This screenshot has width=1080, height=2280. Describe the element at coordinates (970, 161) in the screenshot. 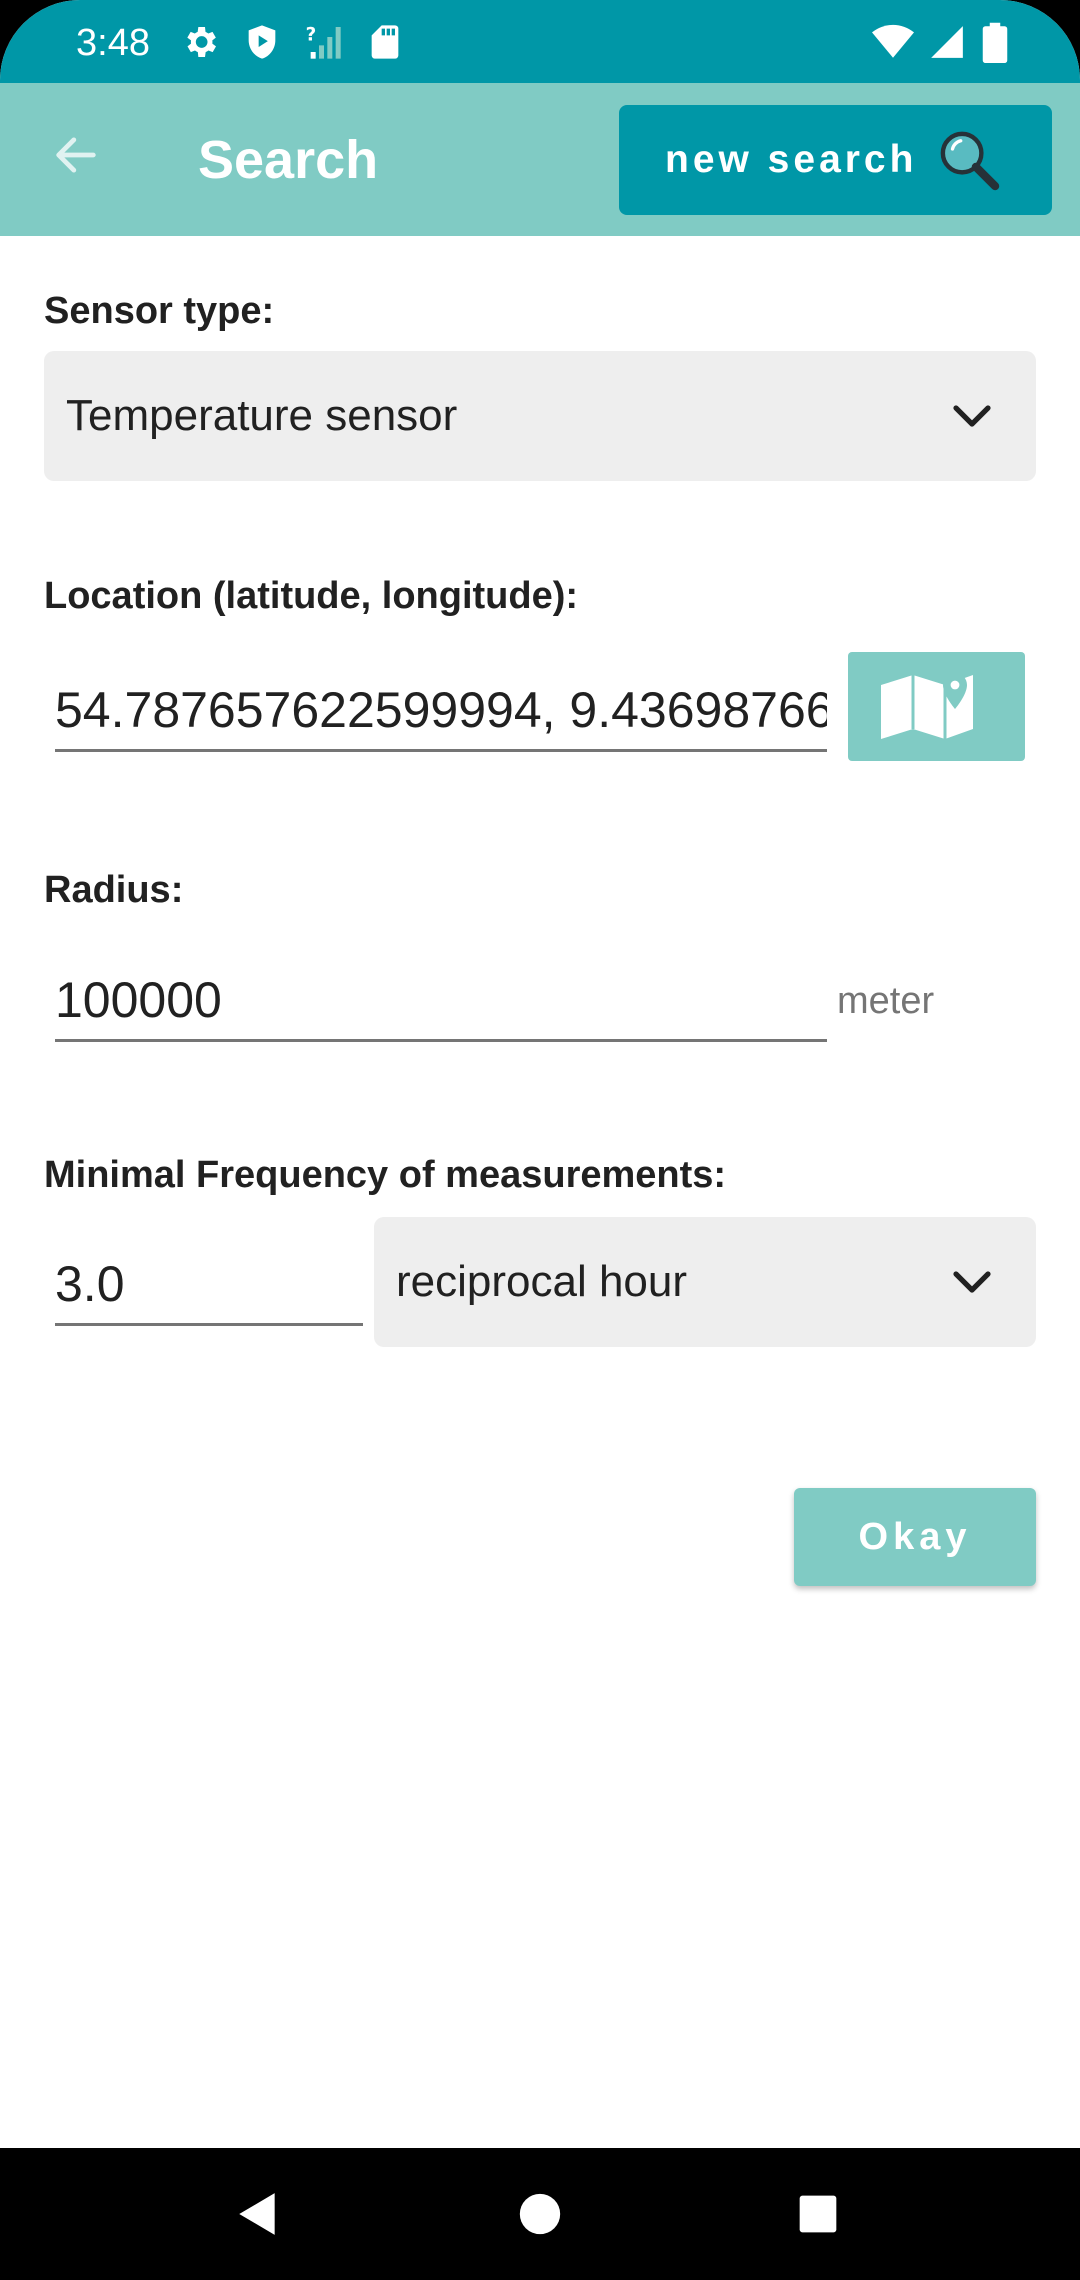

I see `magnifier-icon` at that location.